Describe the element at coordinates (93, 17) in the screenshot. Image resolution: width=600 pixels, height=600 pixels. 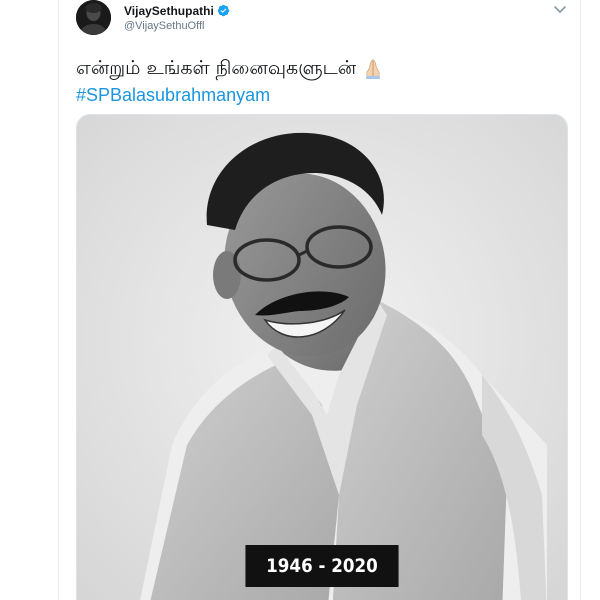
I see `avatar` at that location.